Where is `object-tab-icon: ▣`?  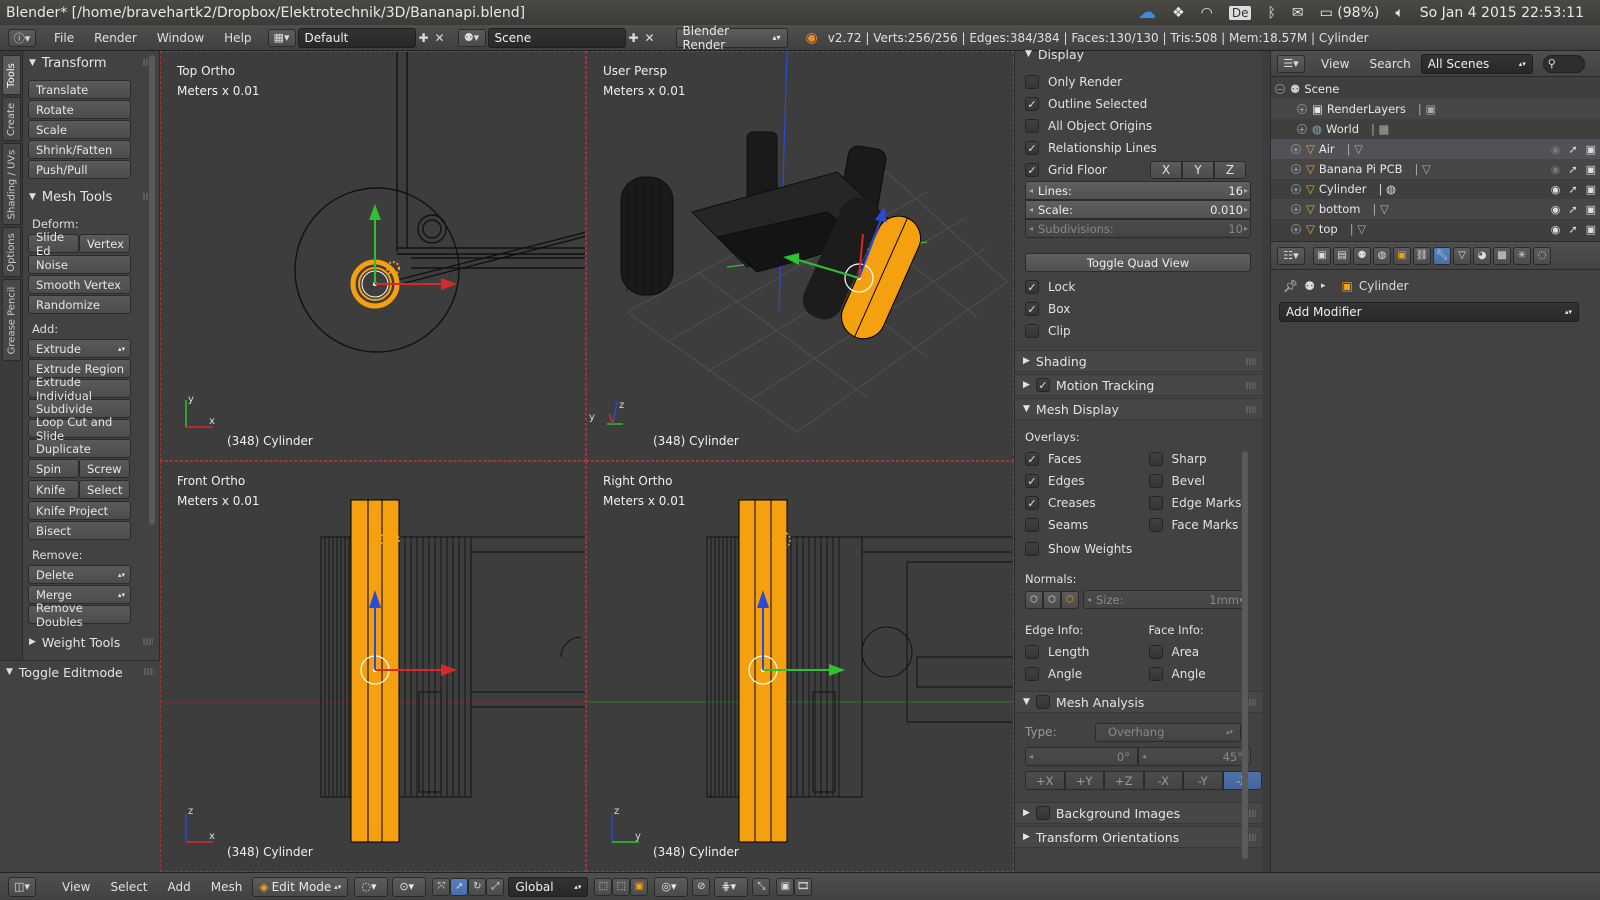
object-tab-icon: ▣ is located at coordinates (1402, 255).